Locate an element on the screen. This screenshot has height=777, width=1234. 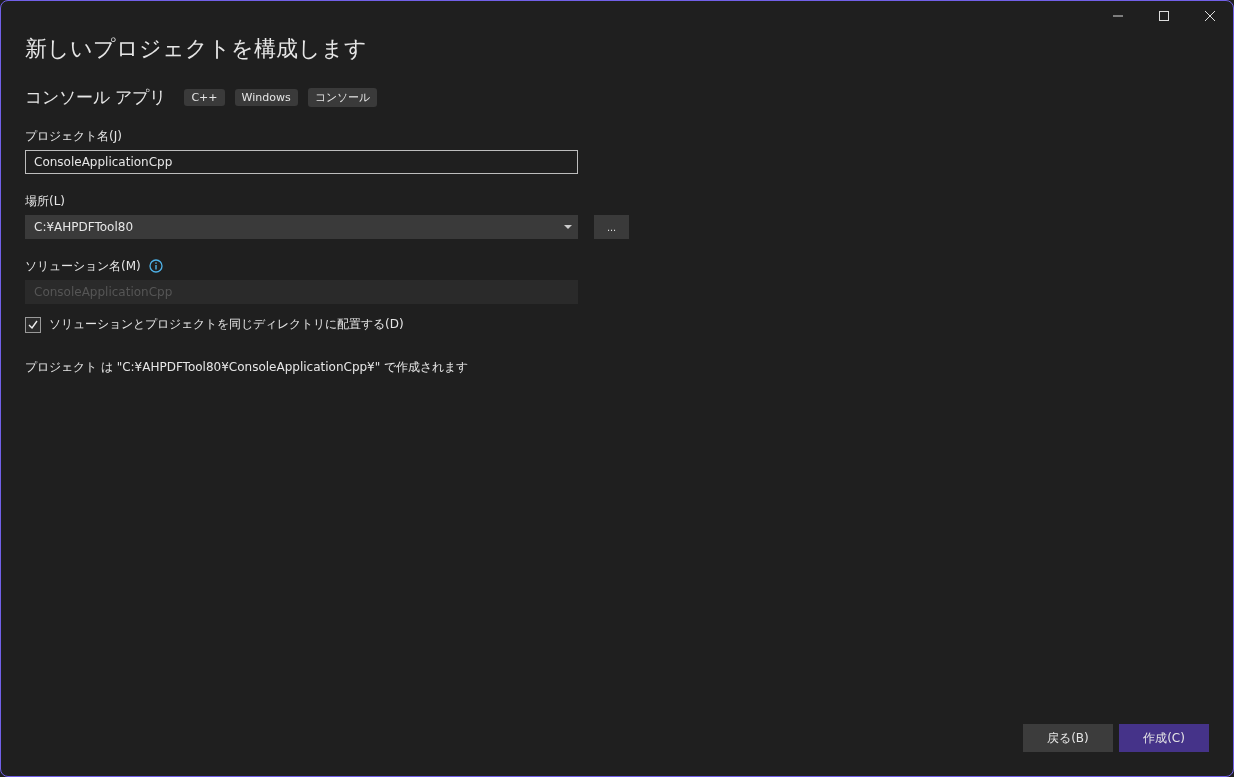
tag-badge: Windows is located at coordinates (266, 97).